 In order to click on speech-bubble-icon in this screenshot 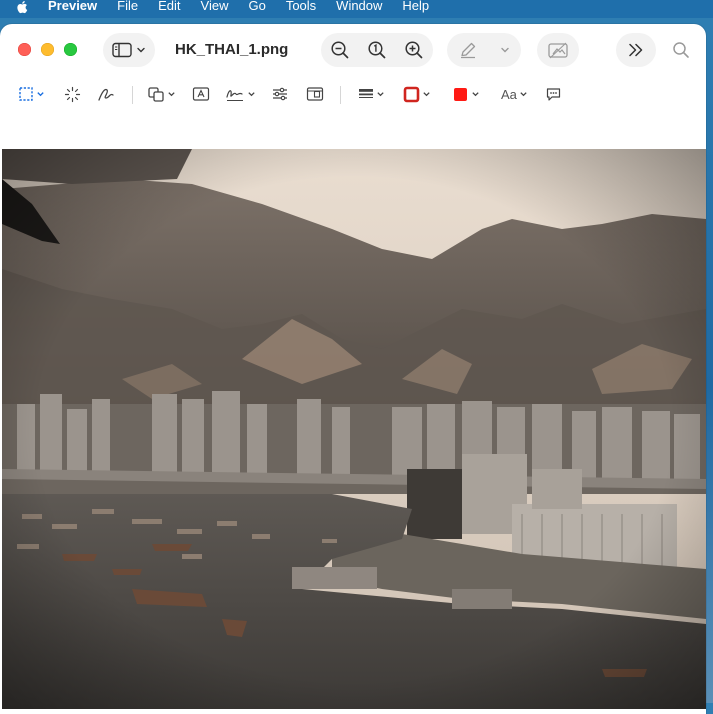, I will do `click(553, 94)`.